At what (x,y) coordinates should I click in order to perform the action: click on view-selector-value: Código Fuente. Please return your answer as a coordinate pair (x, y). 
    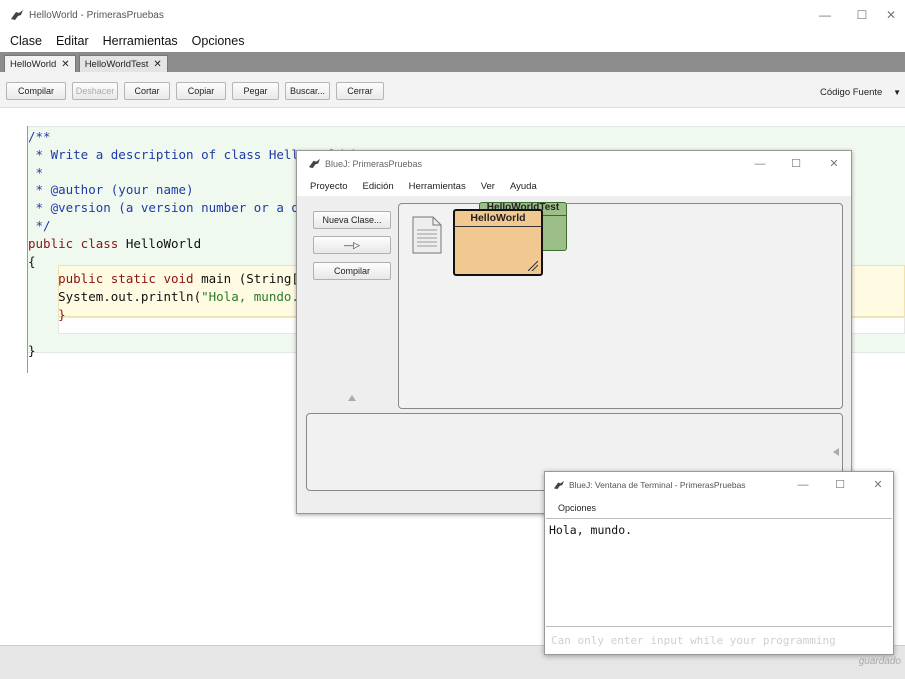
    Looking at the image, I should click on (851, 92).